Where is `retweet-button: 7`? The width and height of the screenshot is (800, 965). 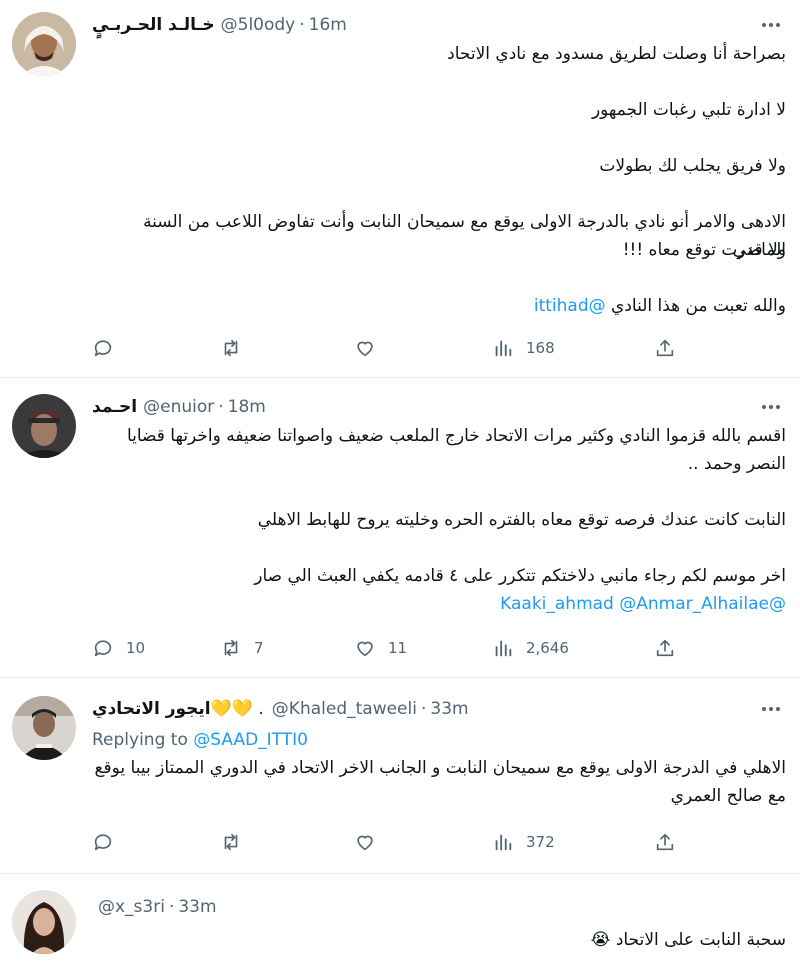 retweet-button: 7 is located at coordinates (242, 648).